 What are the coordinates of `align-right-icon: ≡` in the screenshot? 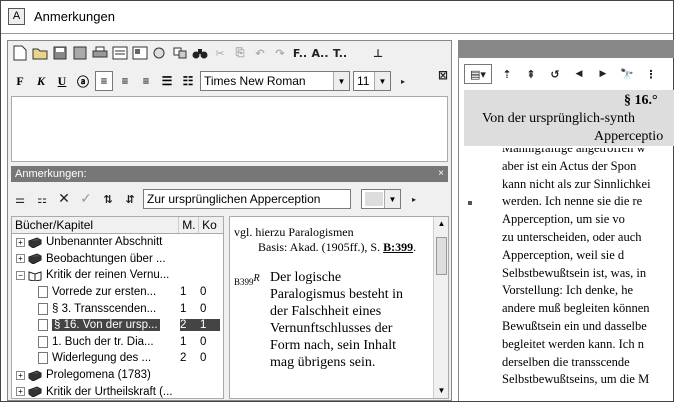 It's located at (146, 81).